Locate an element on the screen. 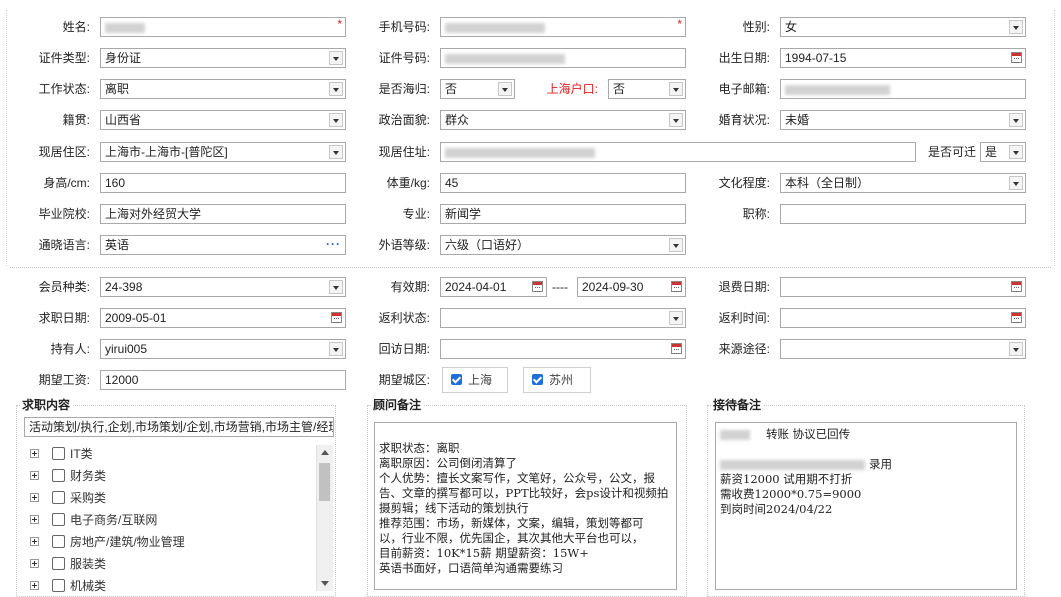 The width and height of the screenshot is (1061, 597). relocate-select: 是 is located at coordinates (1003, 152).